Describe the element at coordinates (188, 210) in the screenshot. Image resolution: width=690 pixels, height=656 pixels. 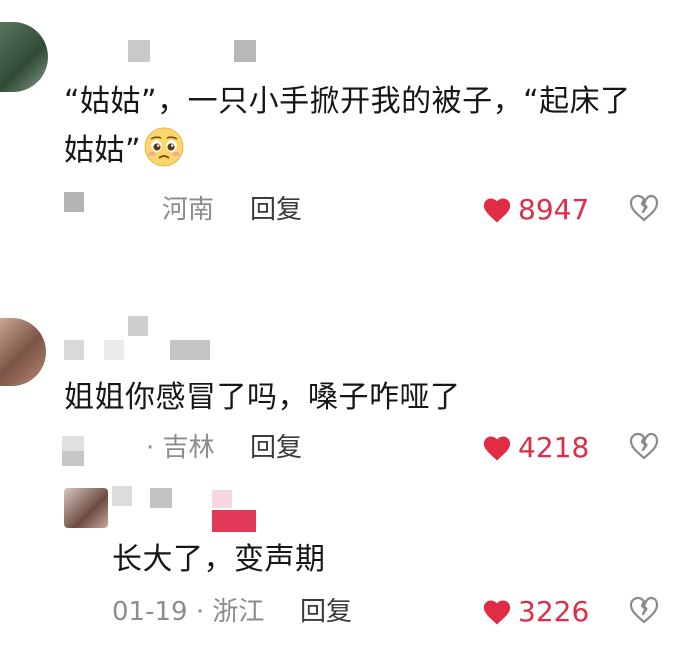
I see `location-text: 河南` at that location.